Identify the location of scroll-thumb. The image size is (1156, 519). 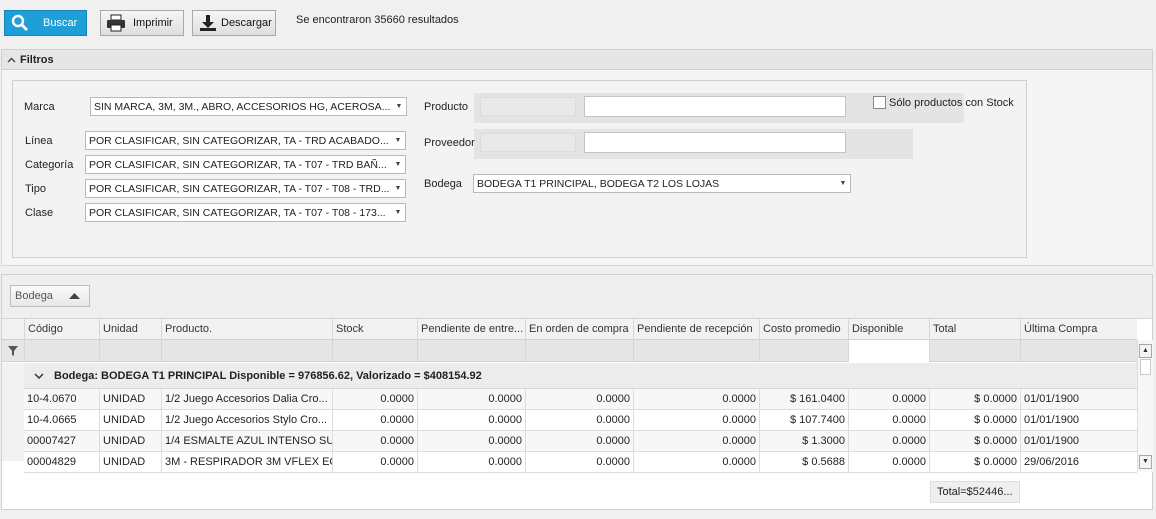
(1145, 367).